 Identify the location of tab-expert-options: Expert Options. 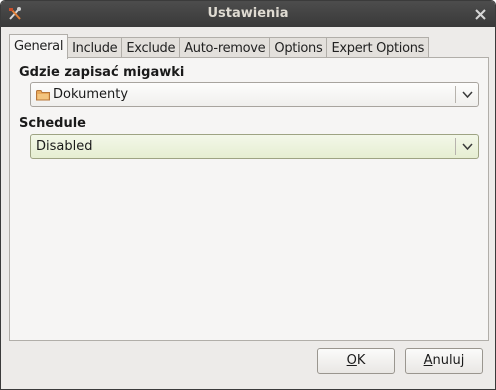
(378, 47).